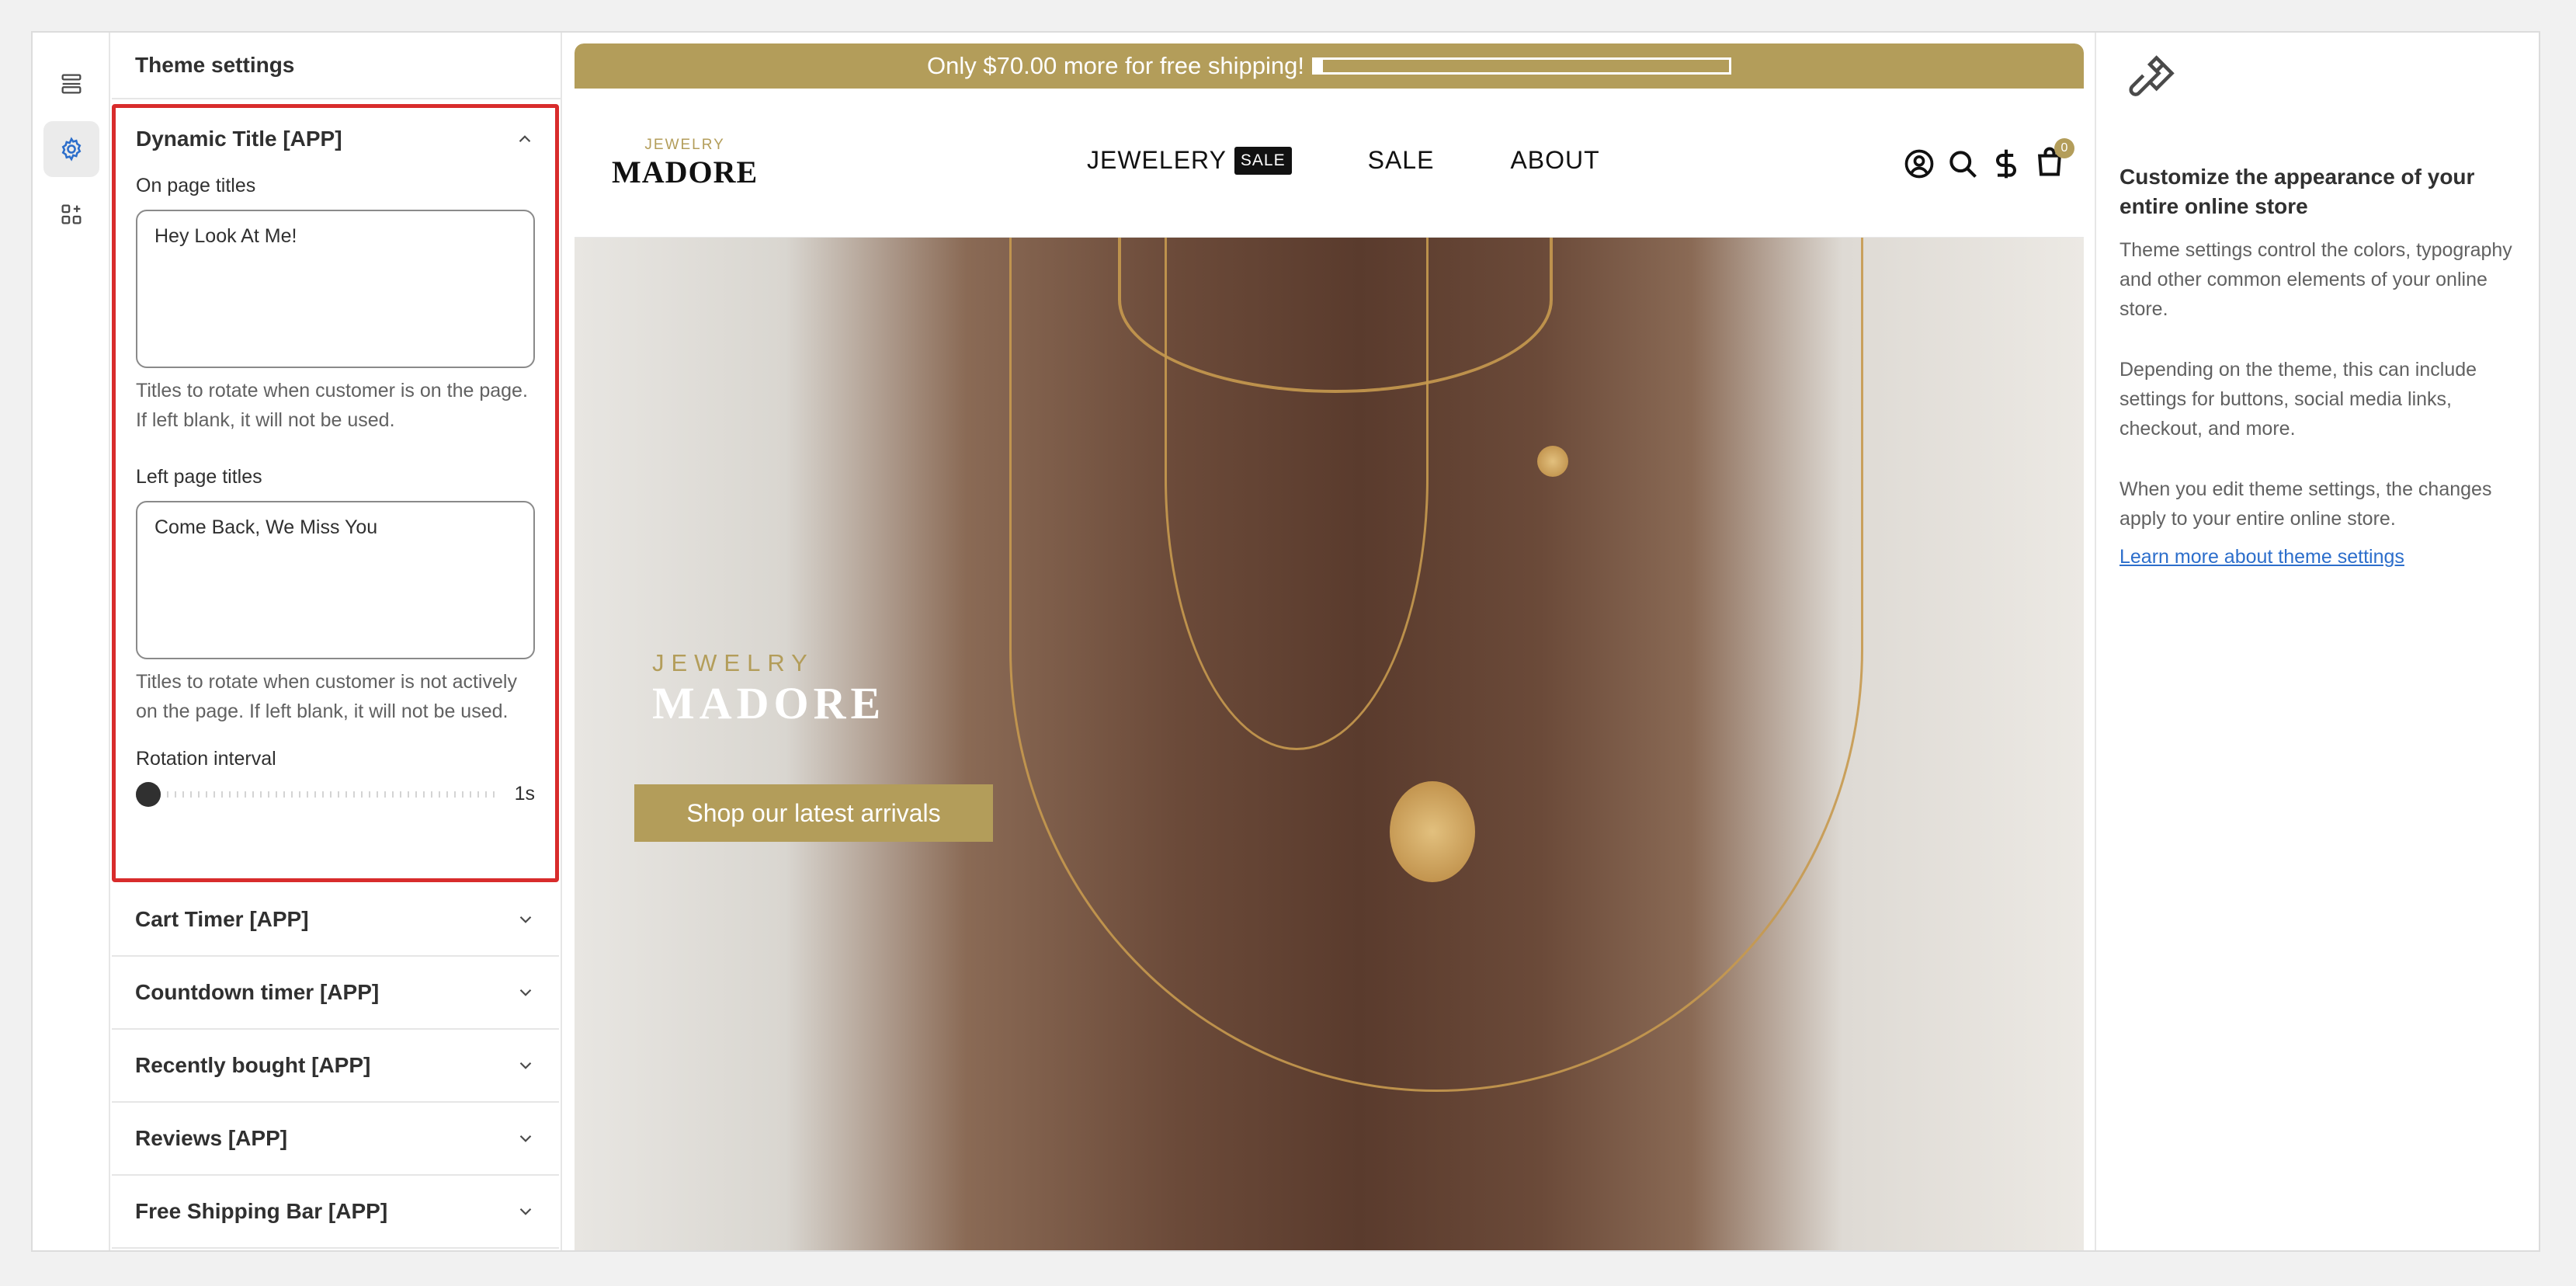  What do you see at coordinates (2152, 75) in the screenshot?
I see `paintbrush-icon` at bounding box center [2152, 75].